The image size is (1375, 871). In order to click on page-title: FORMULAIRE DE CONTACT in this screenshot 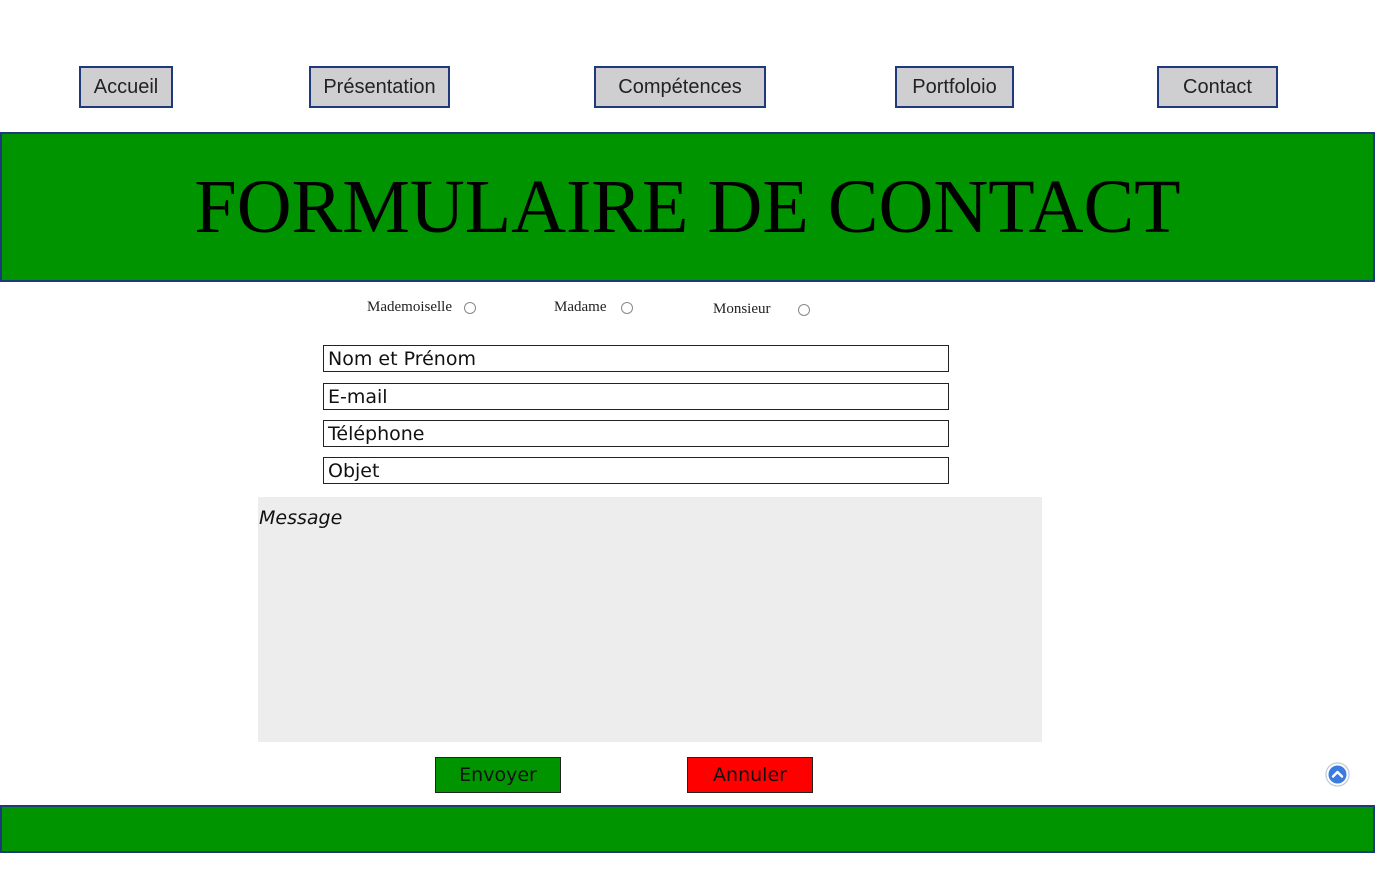, I will do `click(687, 207)`.